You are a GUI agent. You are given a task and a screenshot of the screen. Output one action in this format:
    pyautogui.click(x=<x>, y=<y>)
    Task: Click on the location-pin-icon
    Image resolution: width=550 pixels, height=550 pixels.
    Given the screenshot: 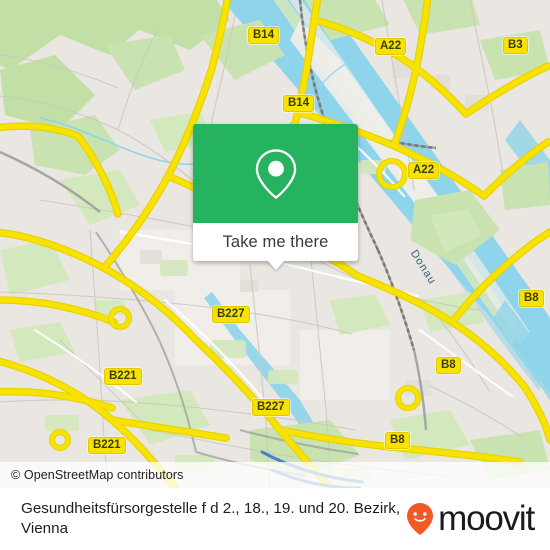 What is the action you would take?
    pyautogui.click(x=275, y=173)
    